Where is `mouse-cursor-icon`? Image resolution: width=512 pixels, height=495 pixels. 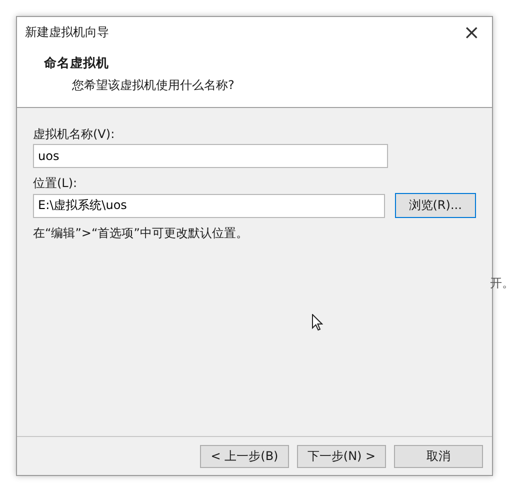
mouse-cursor-icon is located at coordinates (317, 322).